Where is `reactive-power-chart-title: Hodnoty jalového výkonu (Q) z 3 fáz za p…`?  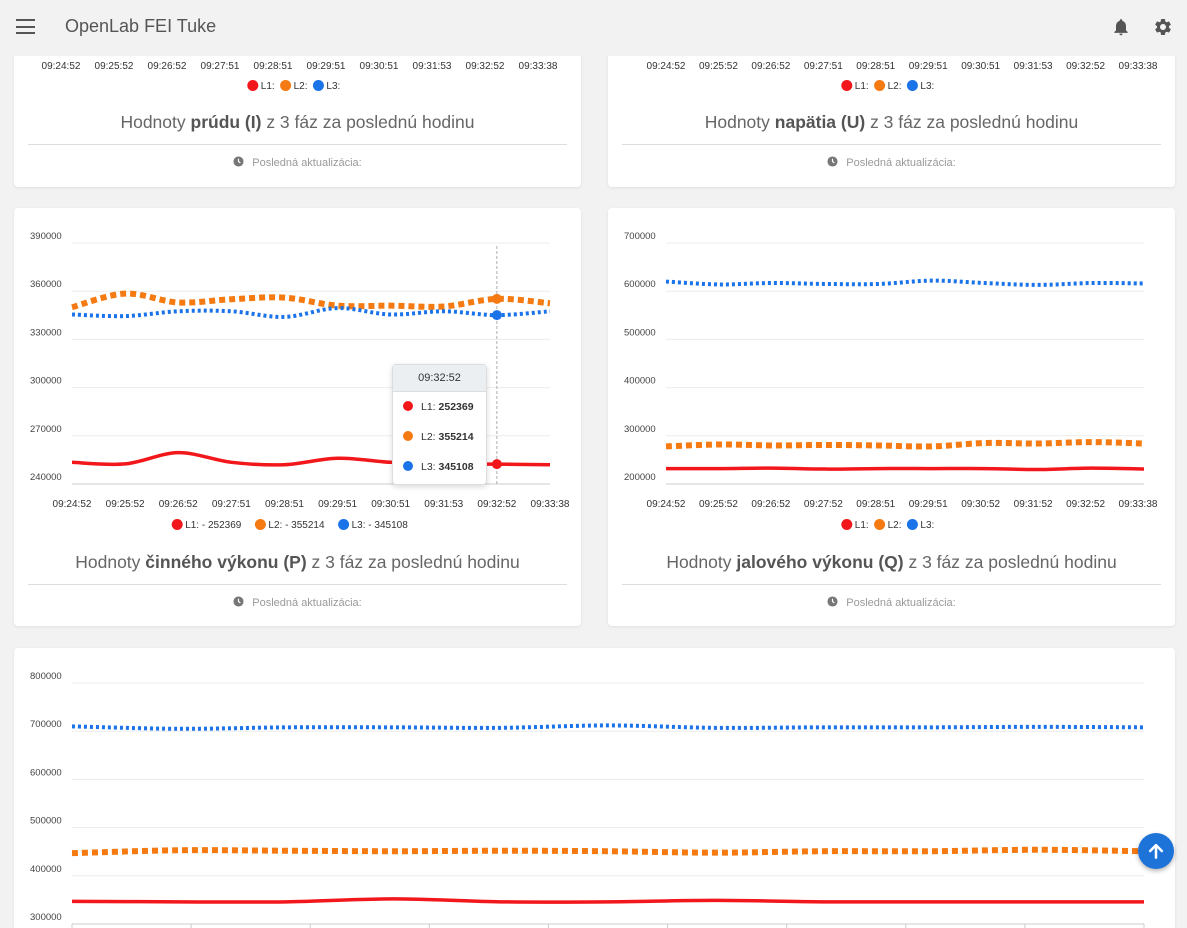 reactive-power-chart-title: Hodnoty jalového výkonu (Q) z 3 fáz za p… is located at coordinates (891, 562).